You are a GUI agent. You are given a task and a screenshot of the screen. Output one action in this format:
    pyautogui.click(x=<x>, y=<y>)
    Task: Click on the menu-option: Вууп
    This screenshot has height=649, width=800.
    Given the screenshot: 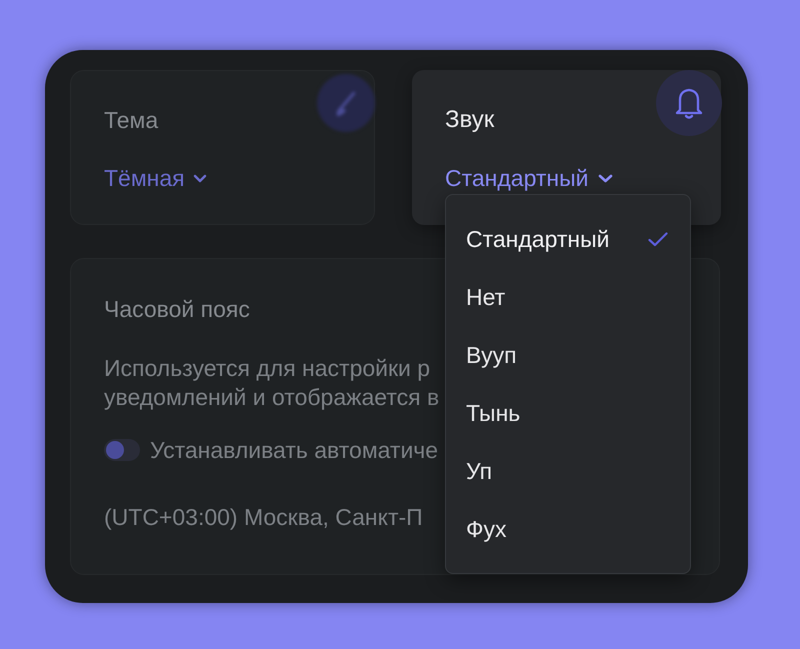 What is the action you would take?
    pyautogui.click(x=568, y=355)
    